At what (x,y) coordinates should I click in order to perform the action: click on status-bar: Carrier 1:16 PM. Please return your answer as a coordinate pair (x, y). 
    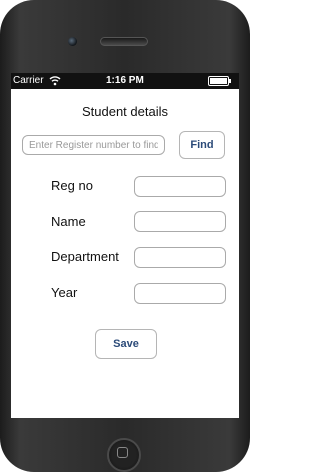
    Looking at the image, I should click on (125, 81).